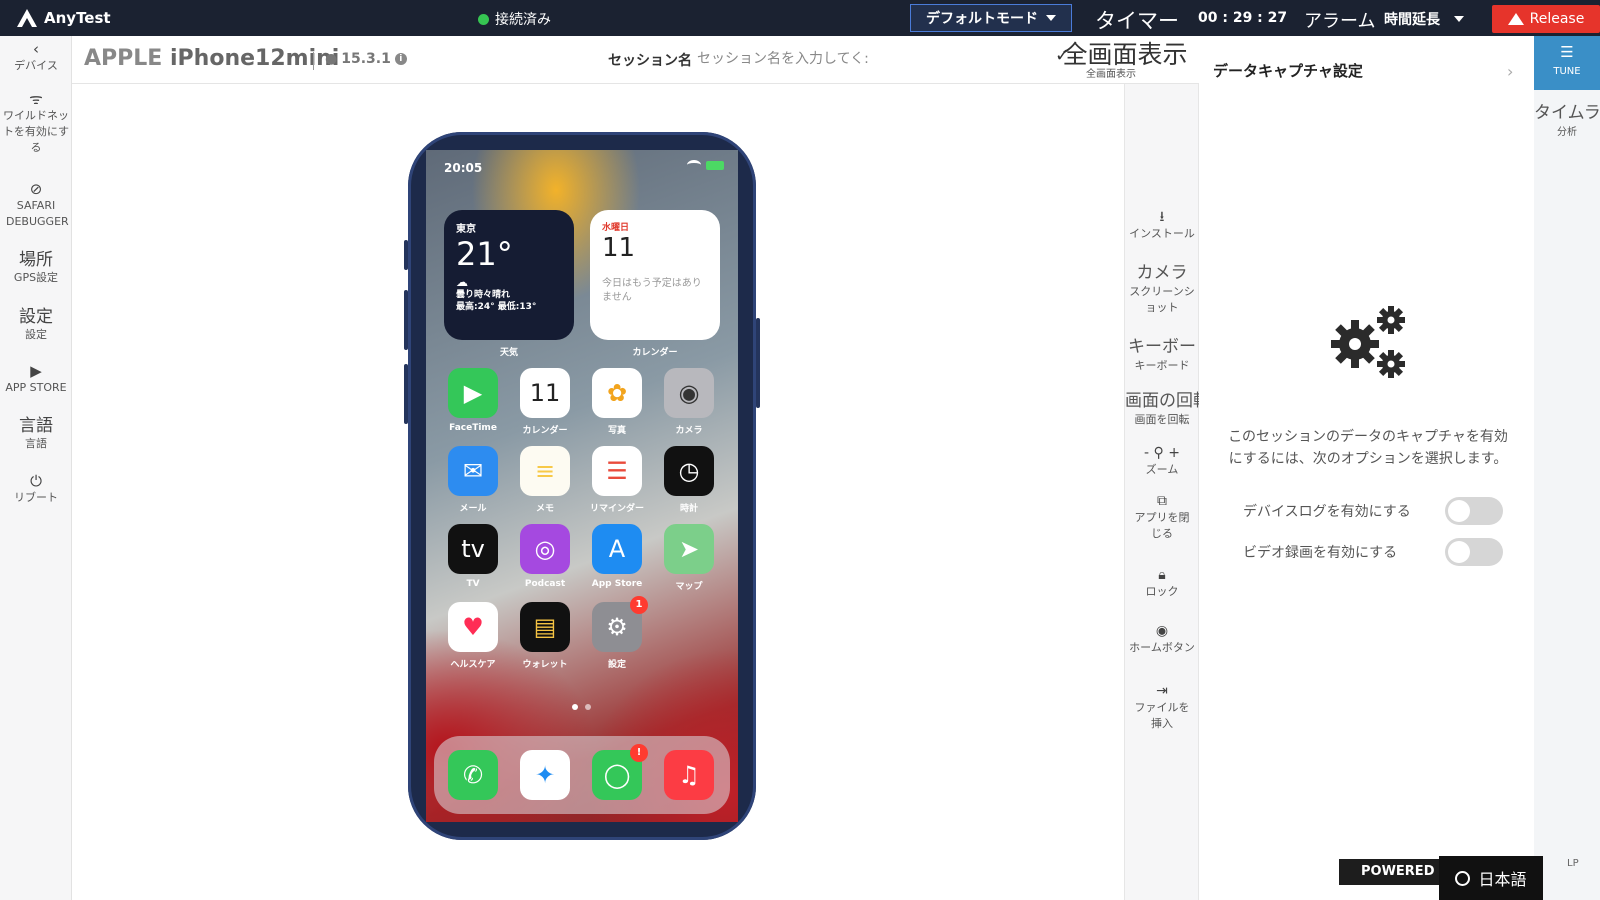  What do you see at coordinates (1288, 71) in the screenshot?
I see `panel-title: データキャプチャ設定` at bounding box center [1288, 71].